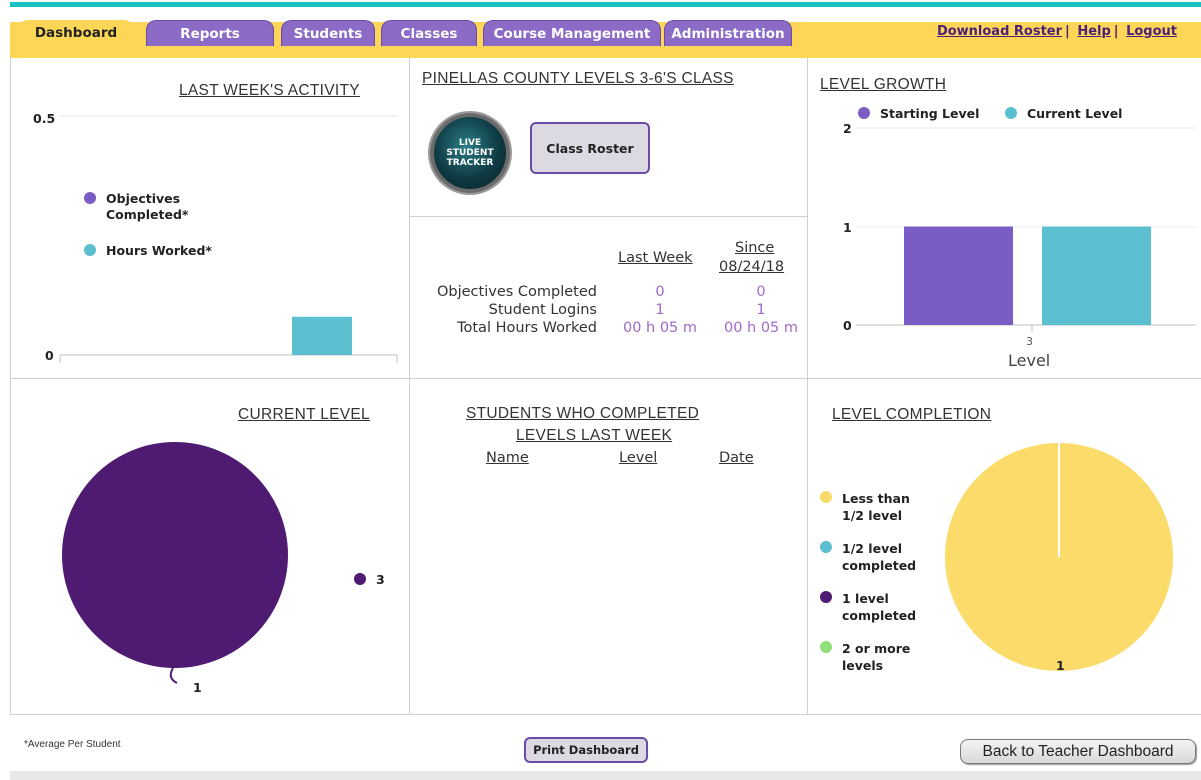 This screenshot has width=1201, height=780. I want to click on stat-since: 1, so click(761, 310).